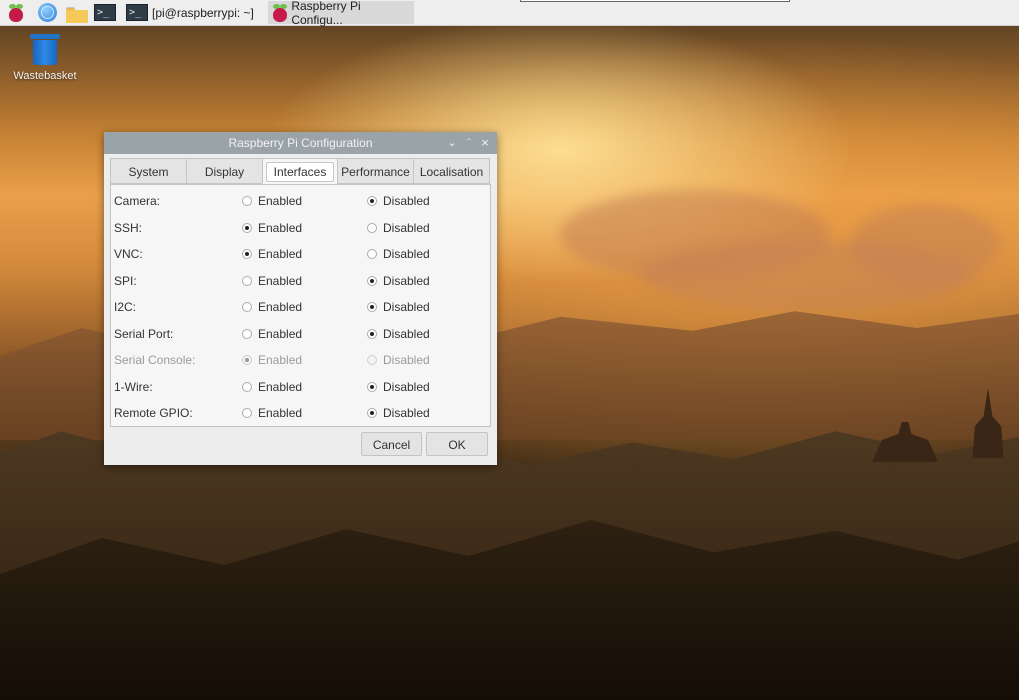 Image resolution: width=1019 pixels, height=700 pixels. Describe the element at coordinates (469, 143) in the screenshot. I see `maximize-icon: ⌃` at that location.